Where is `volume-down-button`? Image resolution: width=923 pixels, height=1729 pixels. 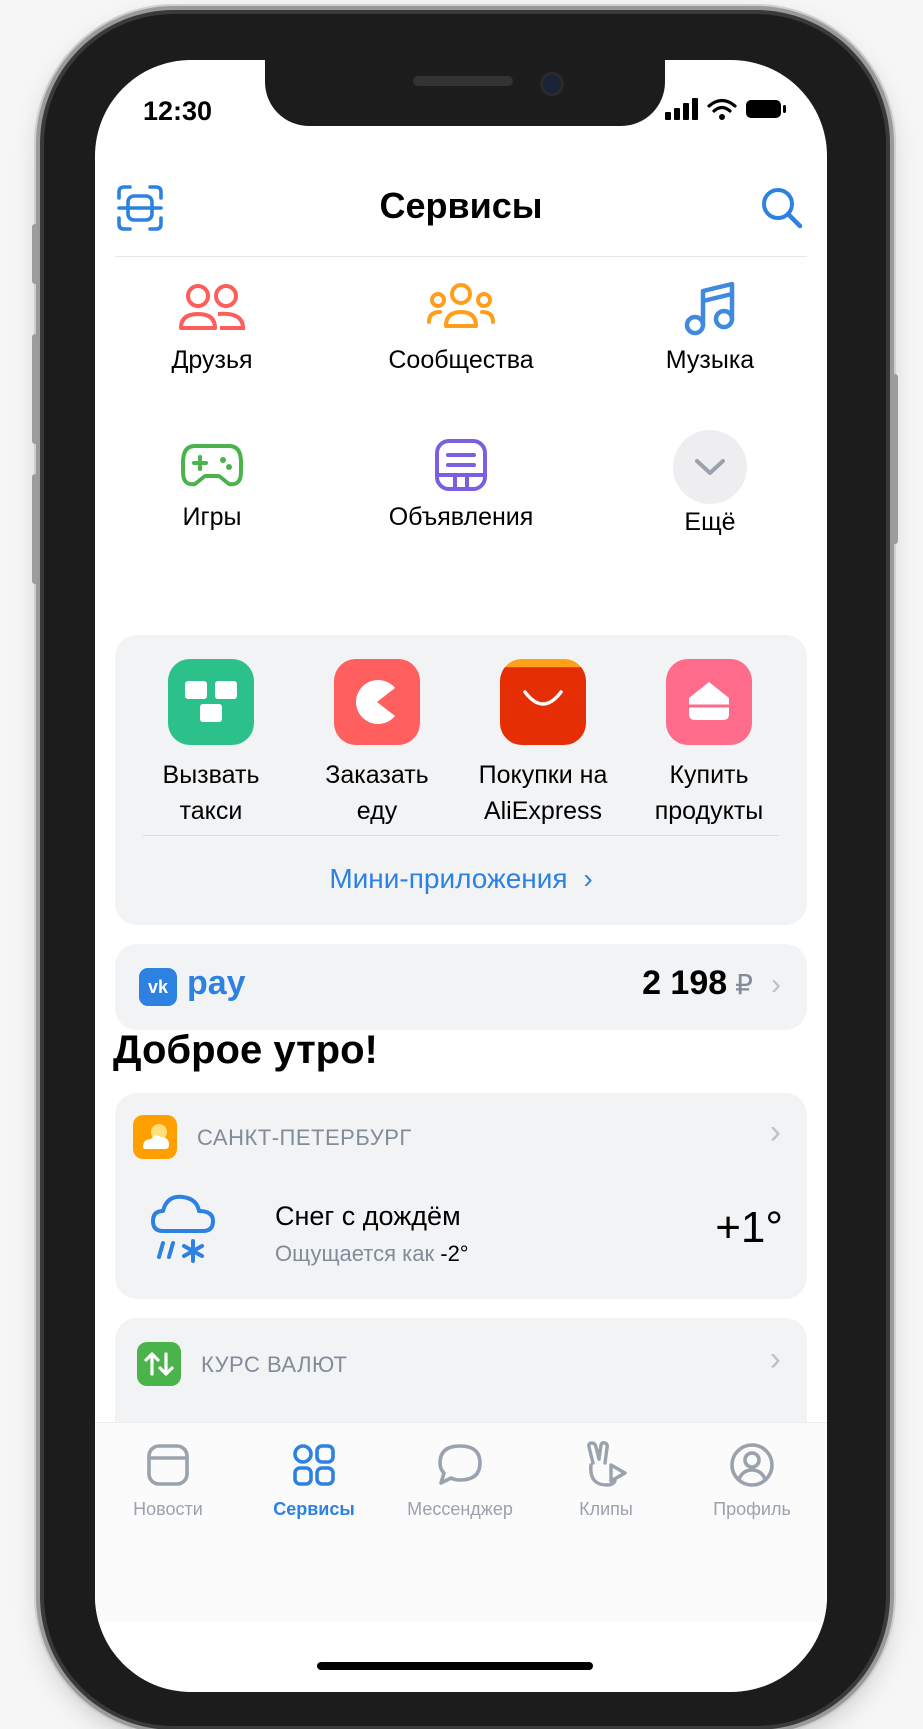 volume-down-button is located at coordinates (35, 529).